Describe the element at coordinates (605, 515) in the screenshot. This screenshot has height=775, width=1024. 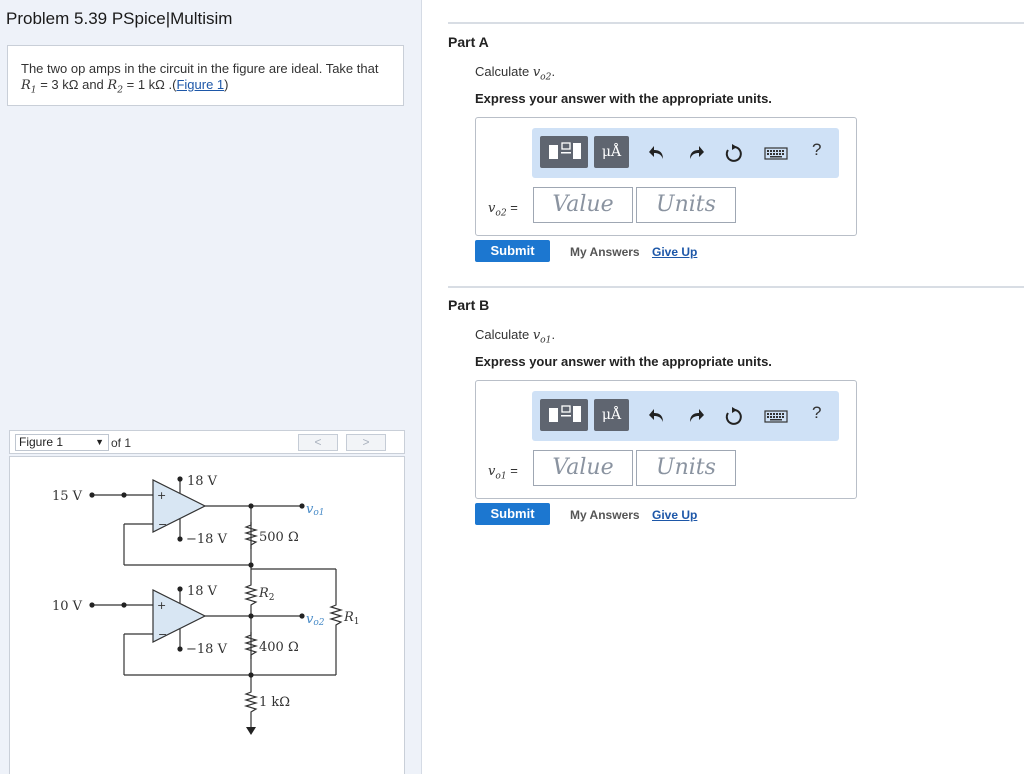
I see `part-b-my-answers-link: My Answers` at that location.